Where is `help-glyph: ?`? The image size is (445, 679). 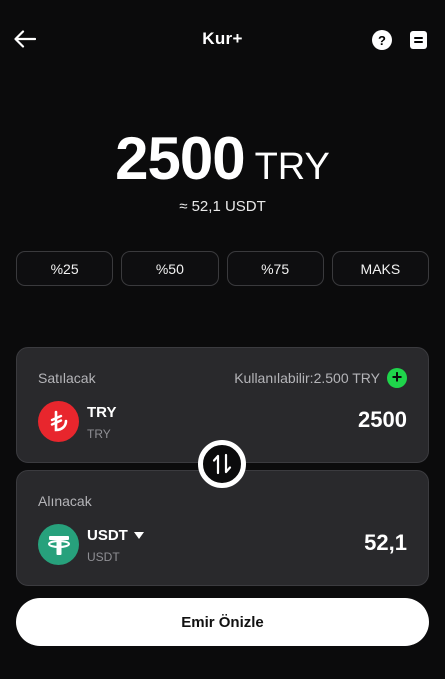
help-glyph: ? is located at coordinates (382, 40).